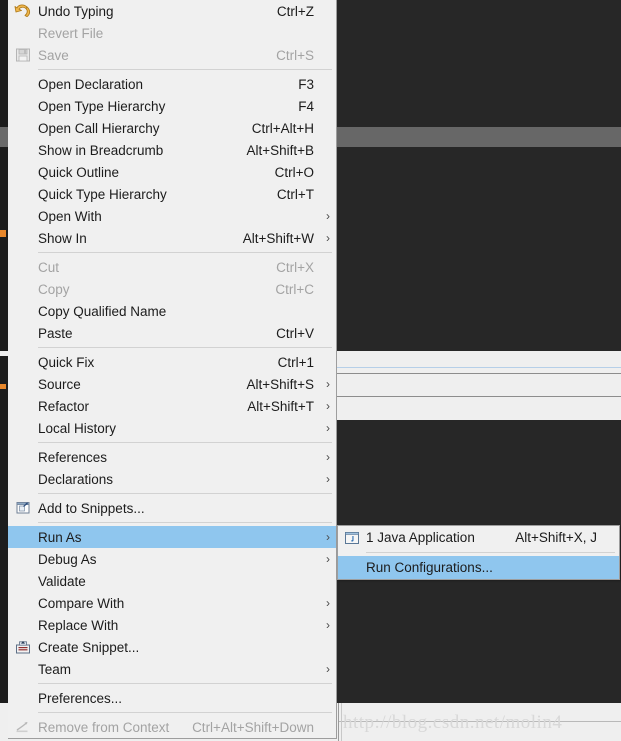 This screenshot has width=621, height=741. Describe the element at coordinates (172, 84) in the screenshot. I see `menu-item-open-declaration: Open DeclarationF3›` at that location.